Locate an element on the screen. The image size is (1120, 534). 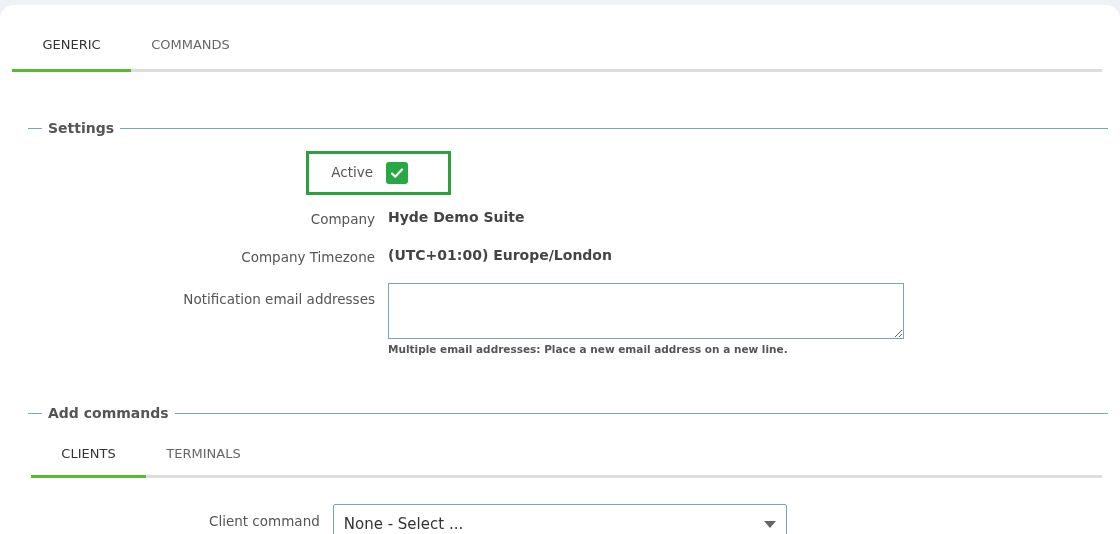
tab: GENERIC is located at coordinates (71, 38).